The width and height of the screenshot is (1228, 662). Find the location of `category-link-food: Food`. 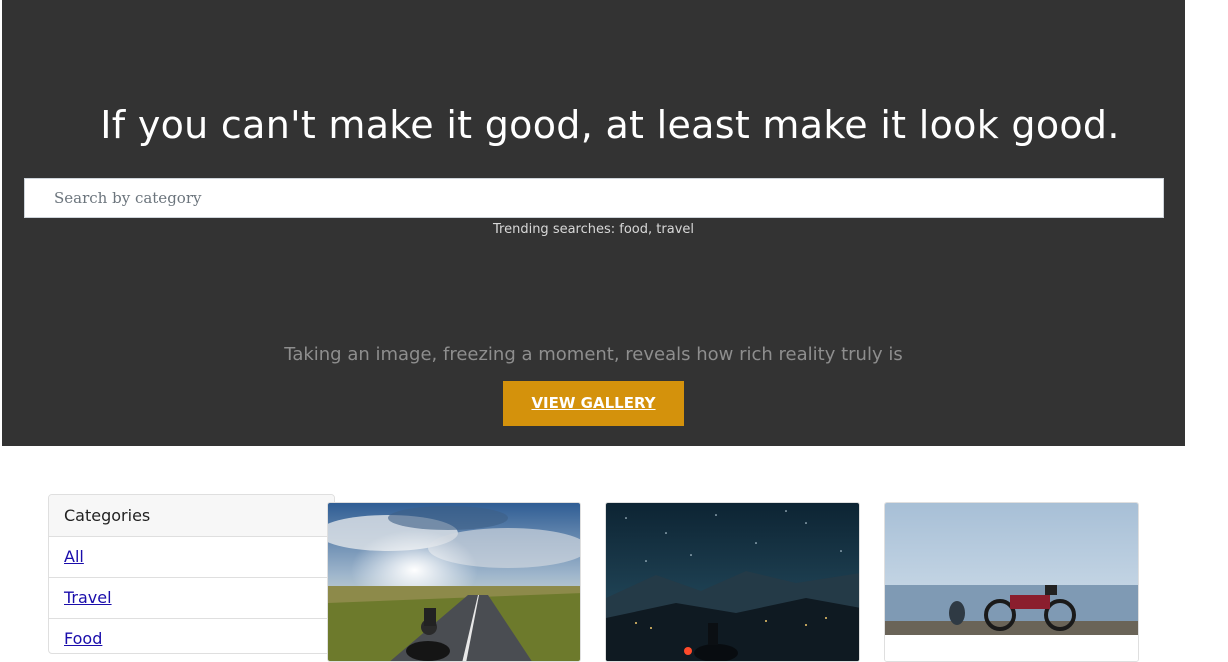

category-link-food: Food is located at coordinates (83, 638).